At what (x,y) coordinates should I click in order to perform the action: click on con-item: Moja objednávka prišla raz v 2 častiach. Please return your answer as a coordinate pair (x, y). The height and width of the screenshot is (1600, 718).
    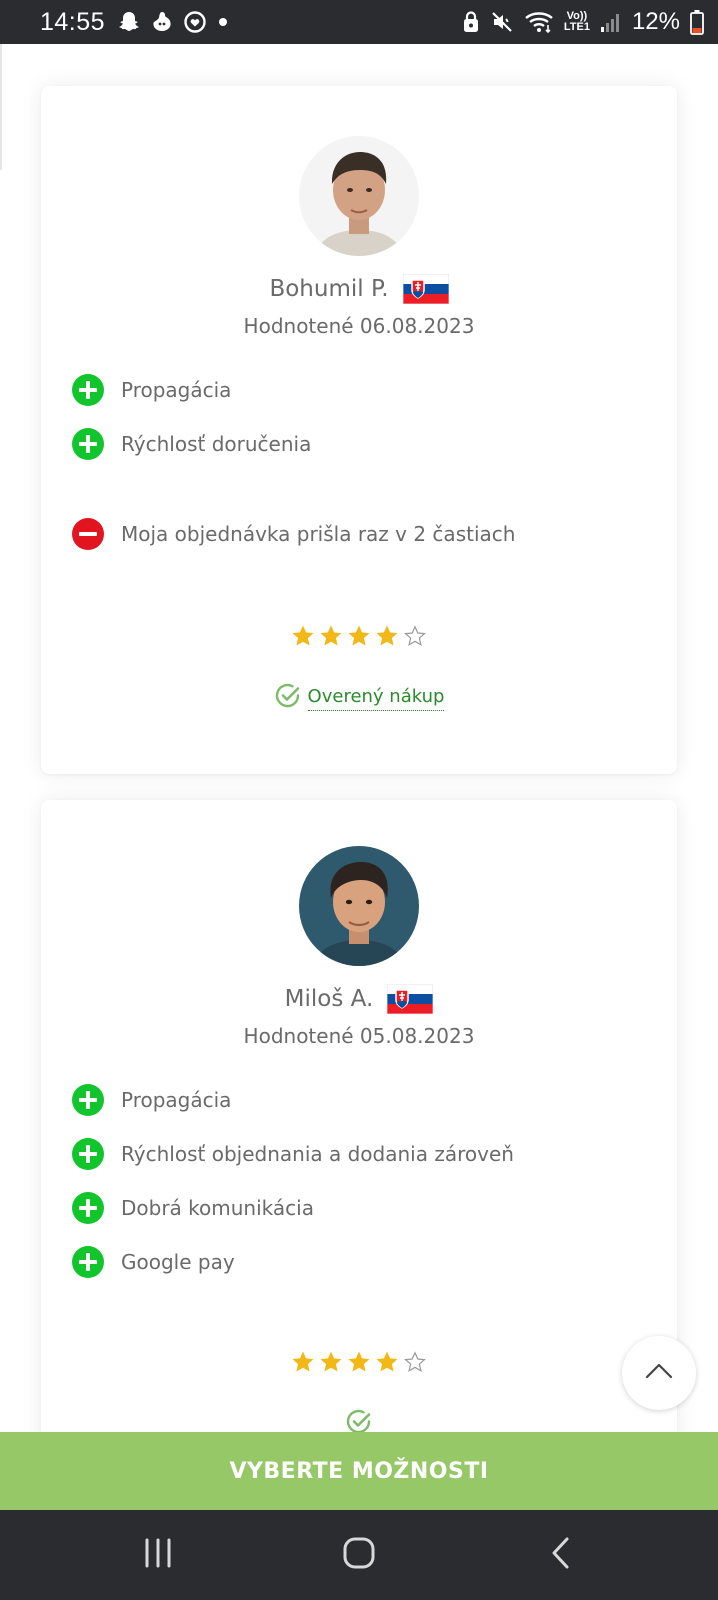
    Looking at the image, I should click on (293, 534).